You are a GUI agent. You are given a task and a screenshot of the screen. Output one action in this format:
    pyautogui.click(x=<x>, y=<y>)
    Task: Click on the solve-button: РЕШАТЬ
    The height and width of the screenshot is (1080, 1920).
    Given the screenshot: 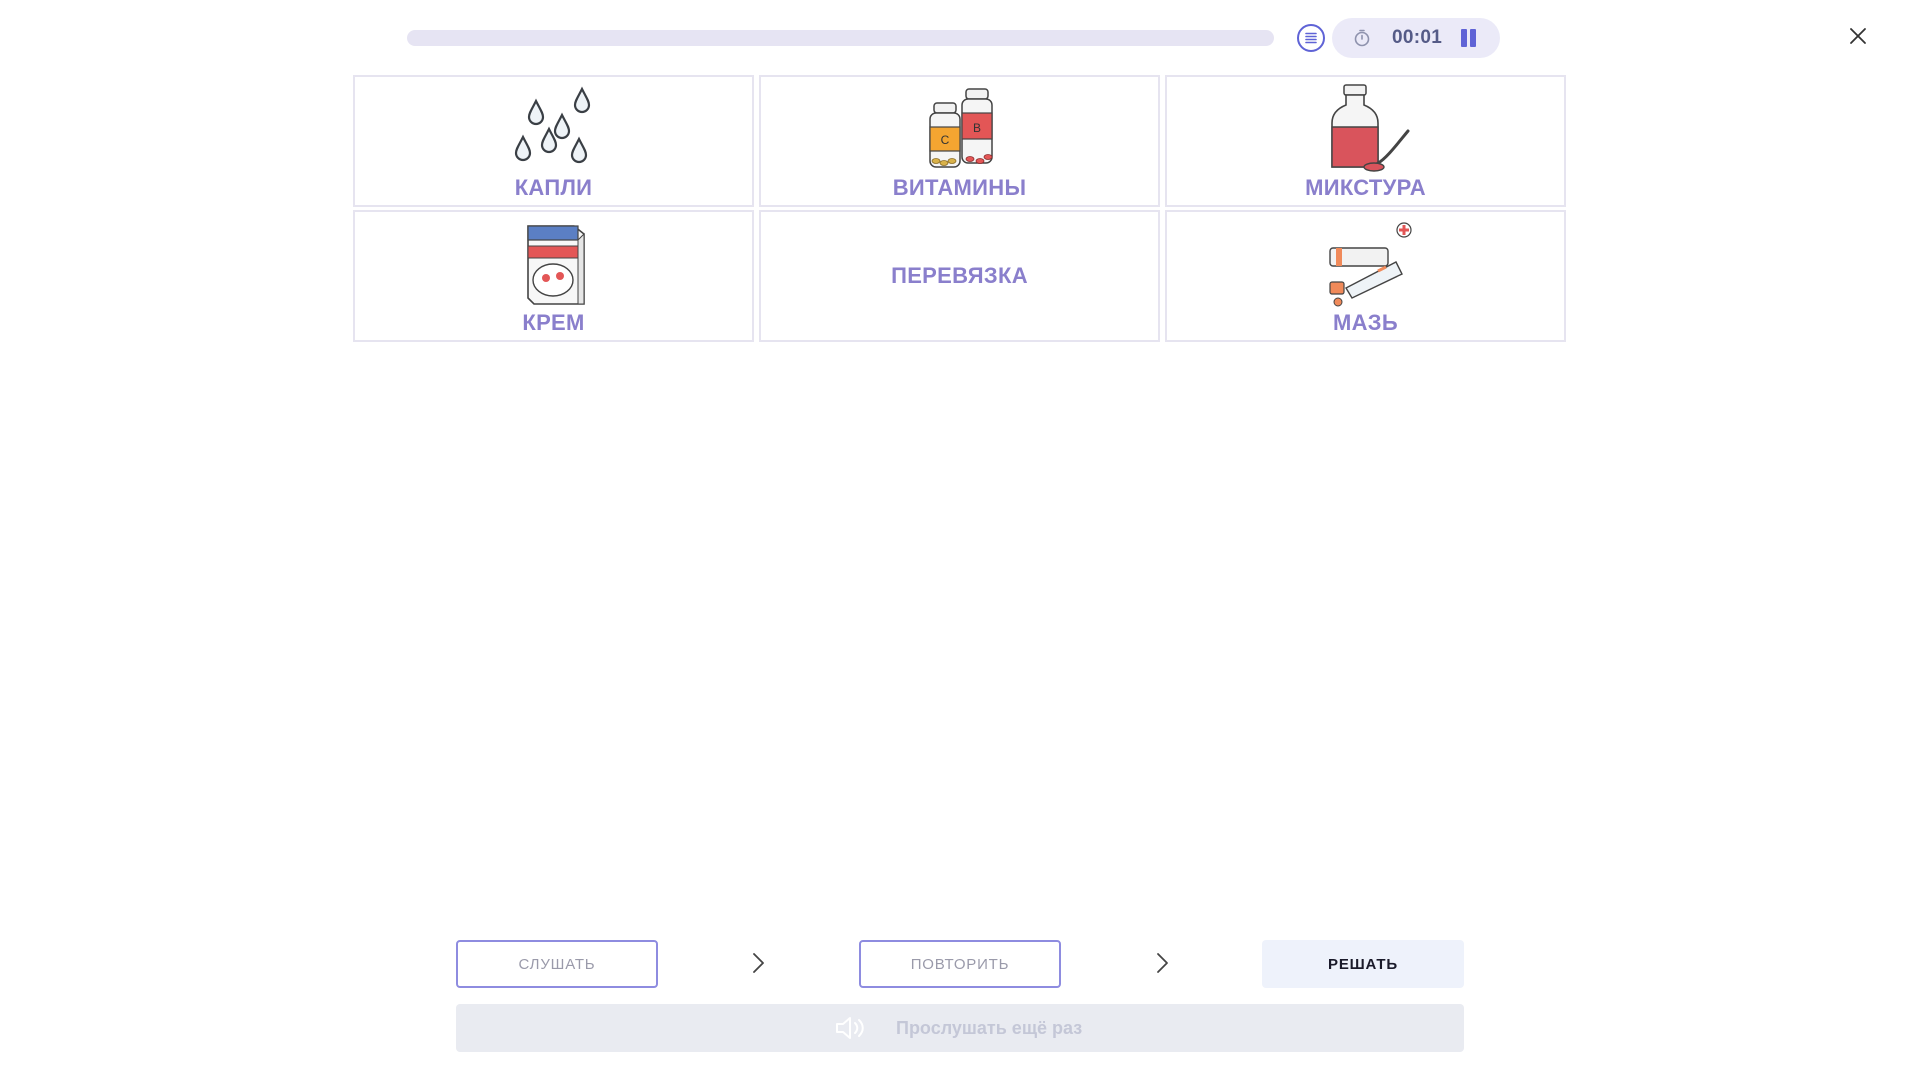 What is the action you would take?
    pyautogui.click(x=1363, y=964)
    